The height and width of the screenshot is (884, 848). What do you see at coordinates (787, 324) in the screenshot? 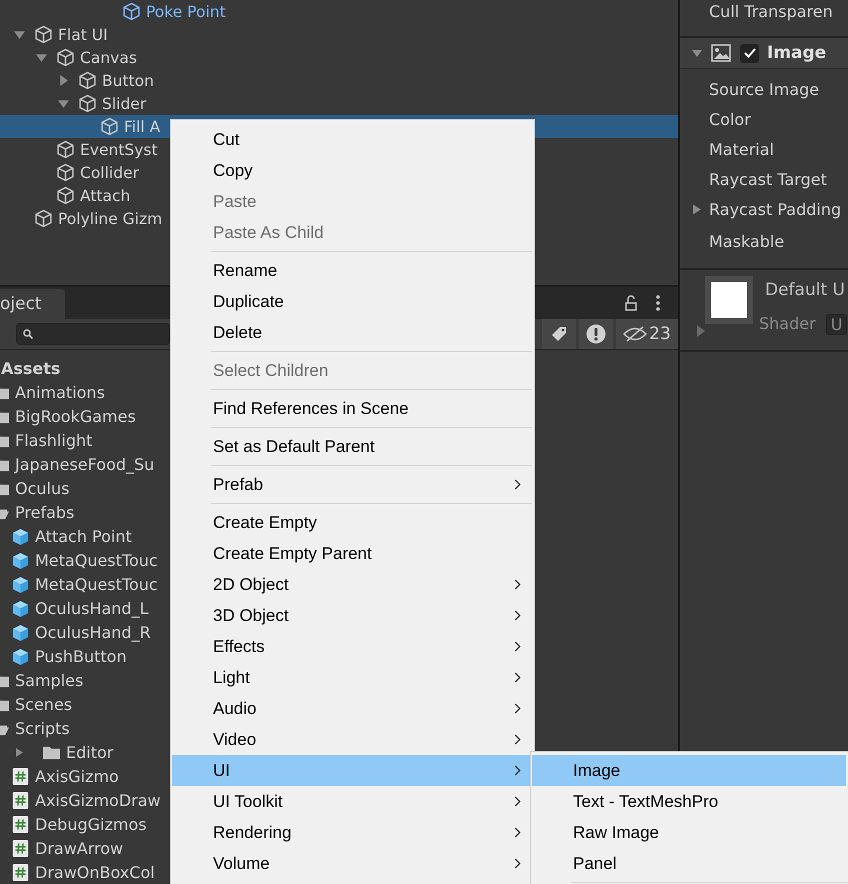
I see `shader-label: Shader` at bounding box center [787, 324].